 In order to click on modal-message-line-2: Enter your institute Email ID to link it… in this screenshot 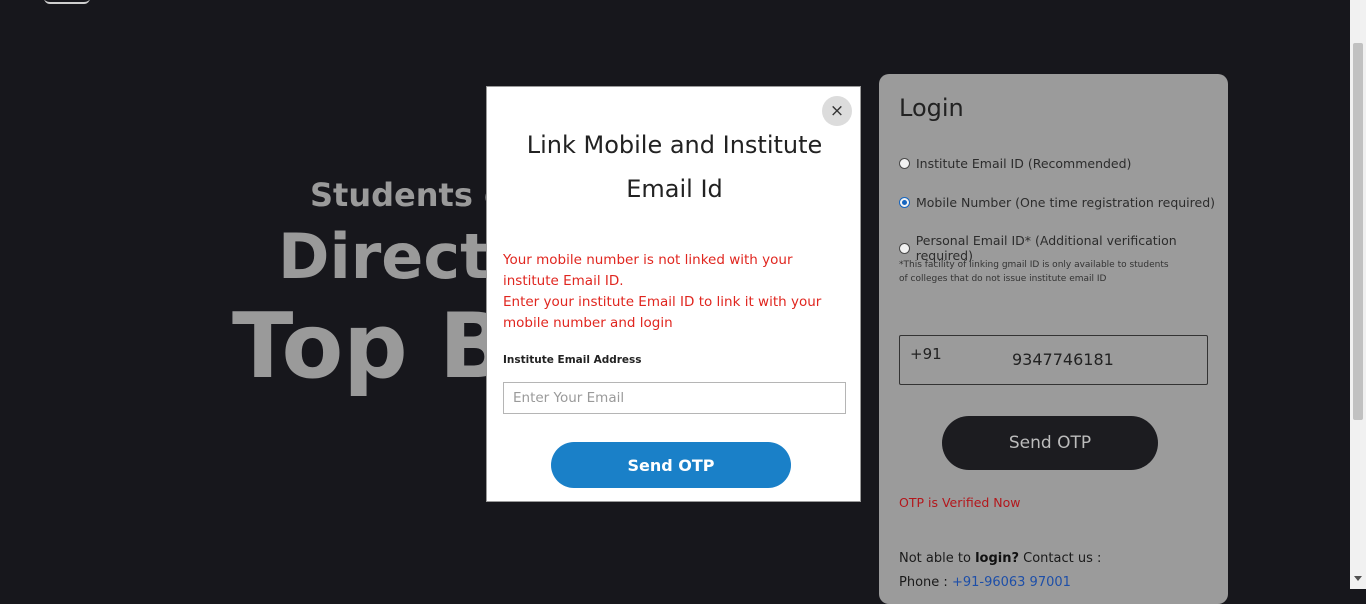, I will do `click(662, 312)`.